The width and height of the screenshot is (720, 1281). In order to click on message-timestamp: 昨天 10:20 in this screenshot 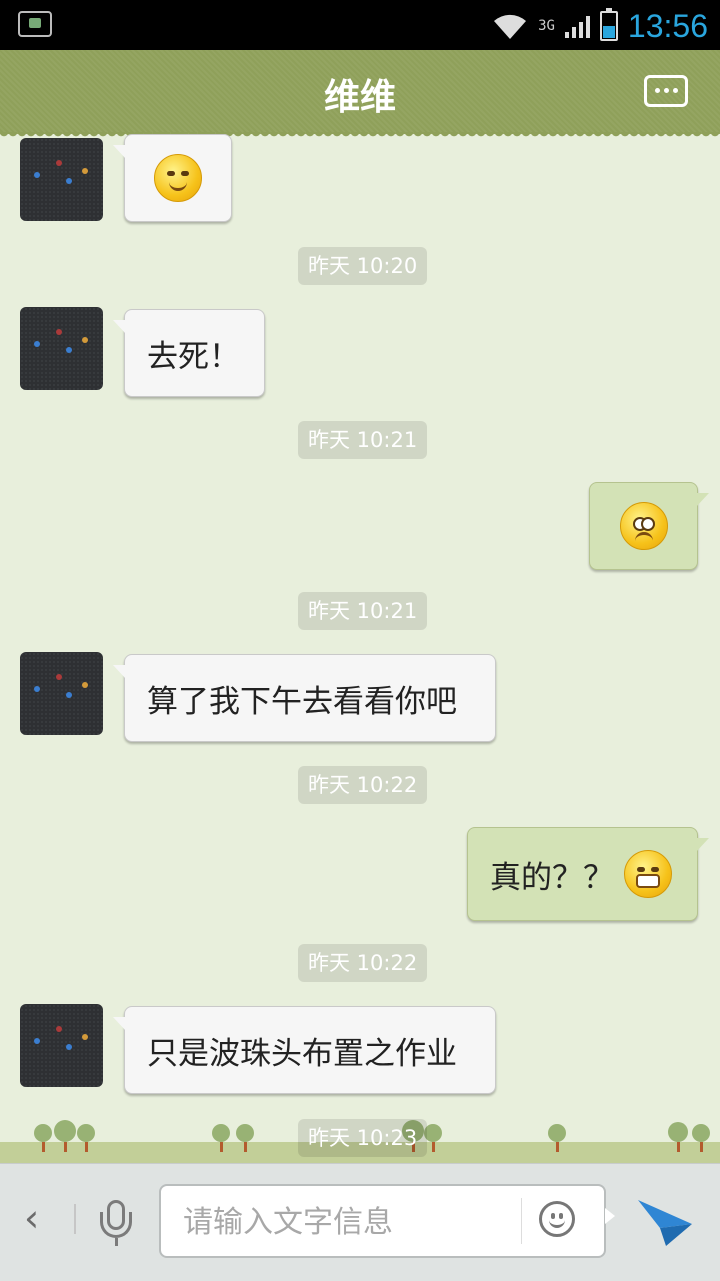, I will do `click(363, 266)`.